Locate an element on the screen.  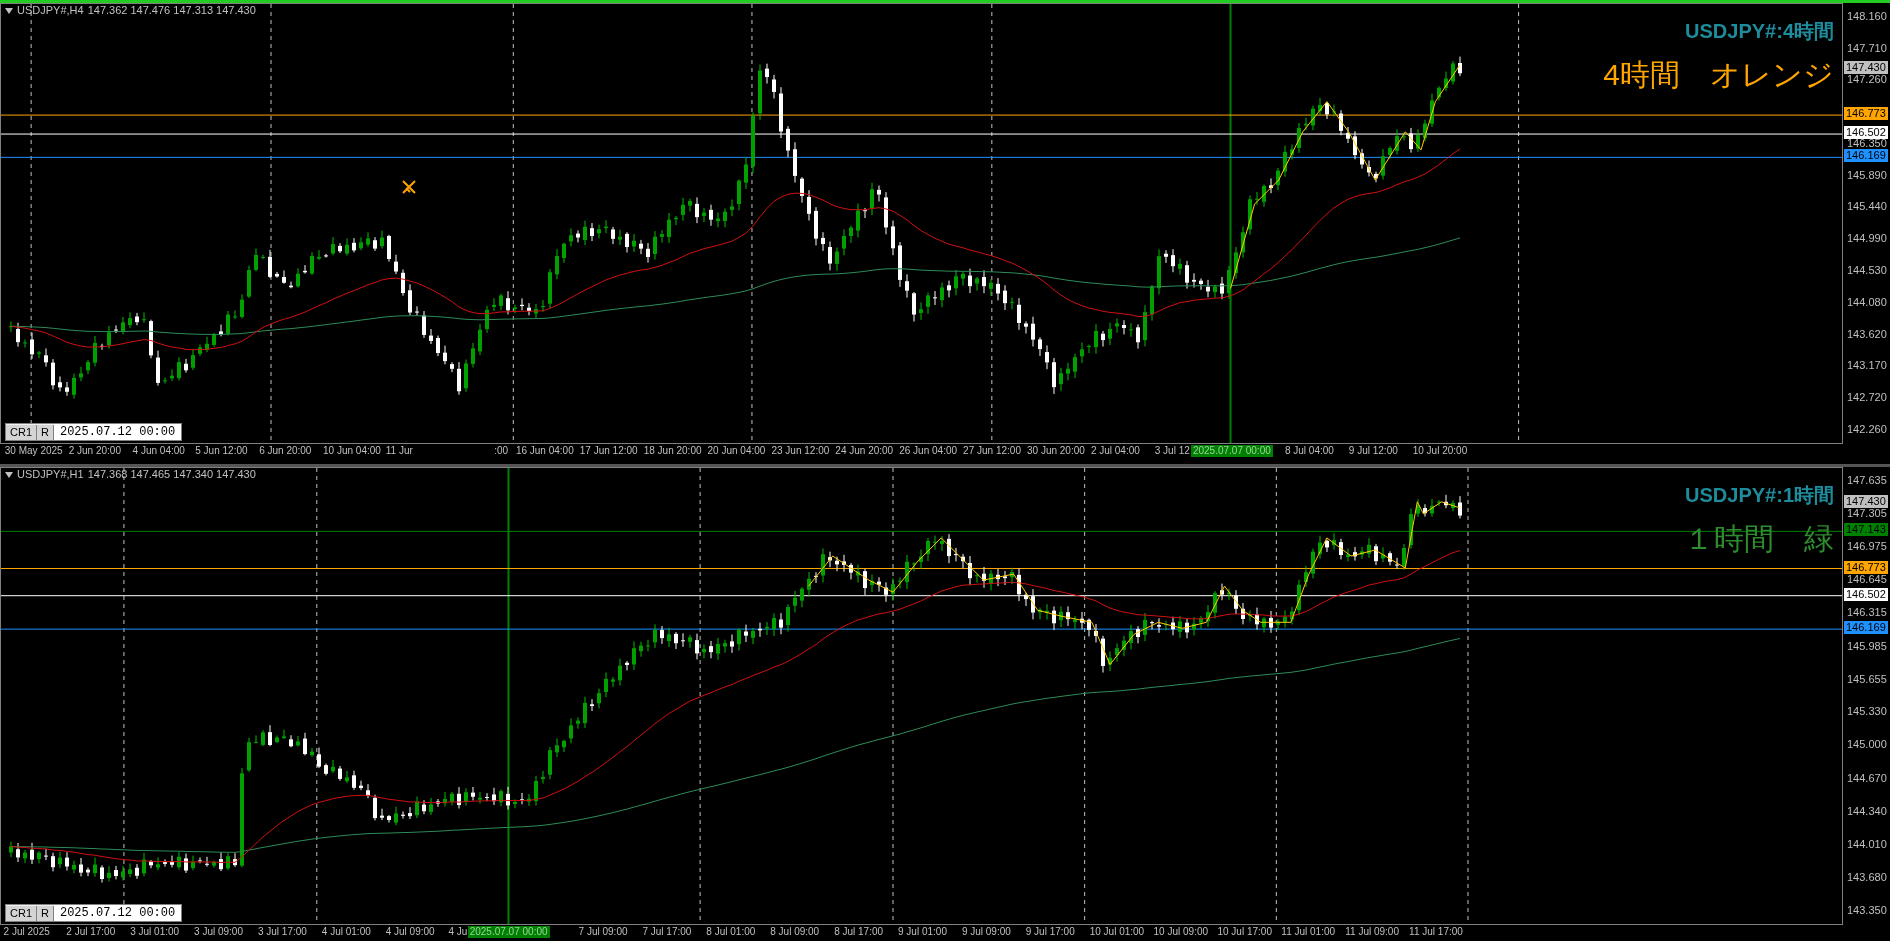
time-tick-label: 3 Jul 12 is located at coordinates (1172, 451).